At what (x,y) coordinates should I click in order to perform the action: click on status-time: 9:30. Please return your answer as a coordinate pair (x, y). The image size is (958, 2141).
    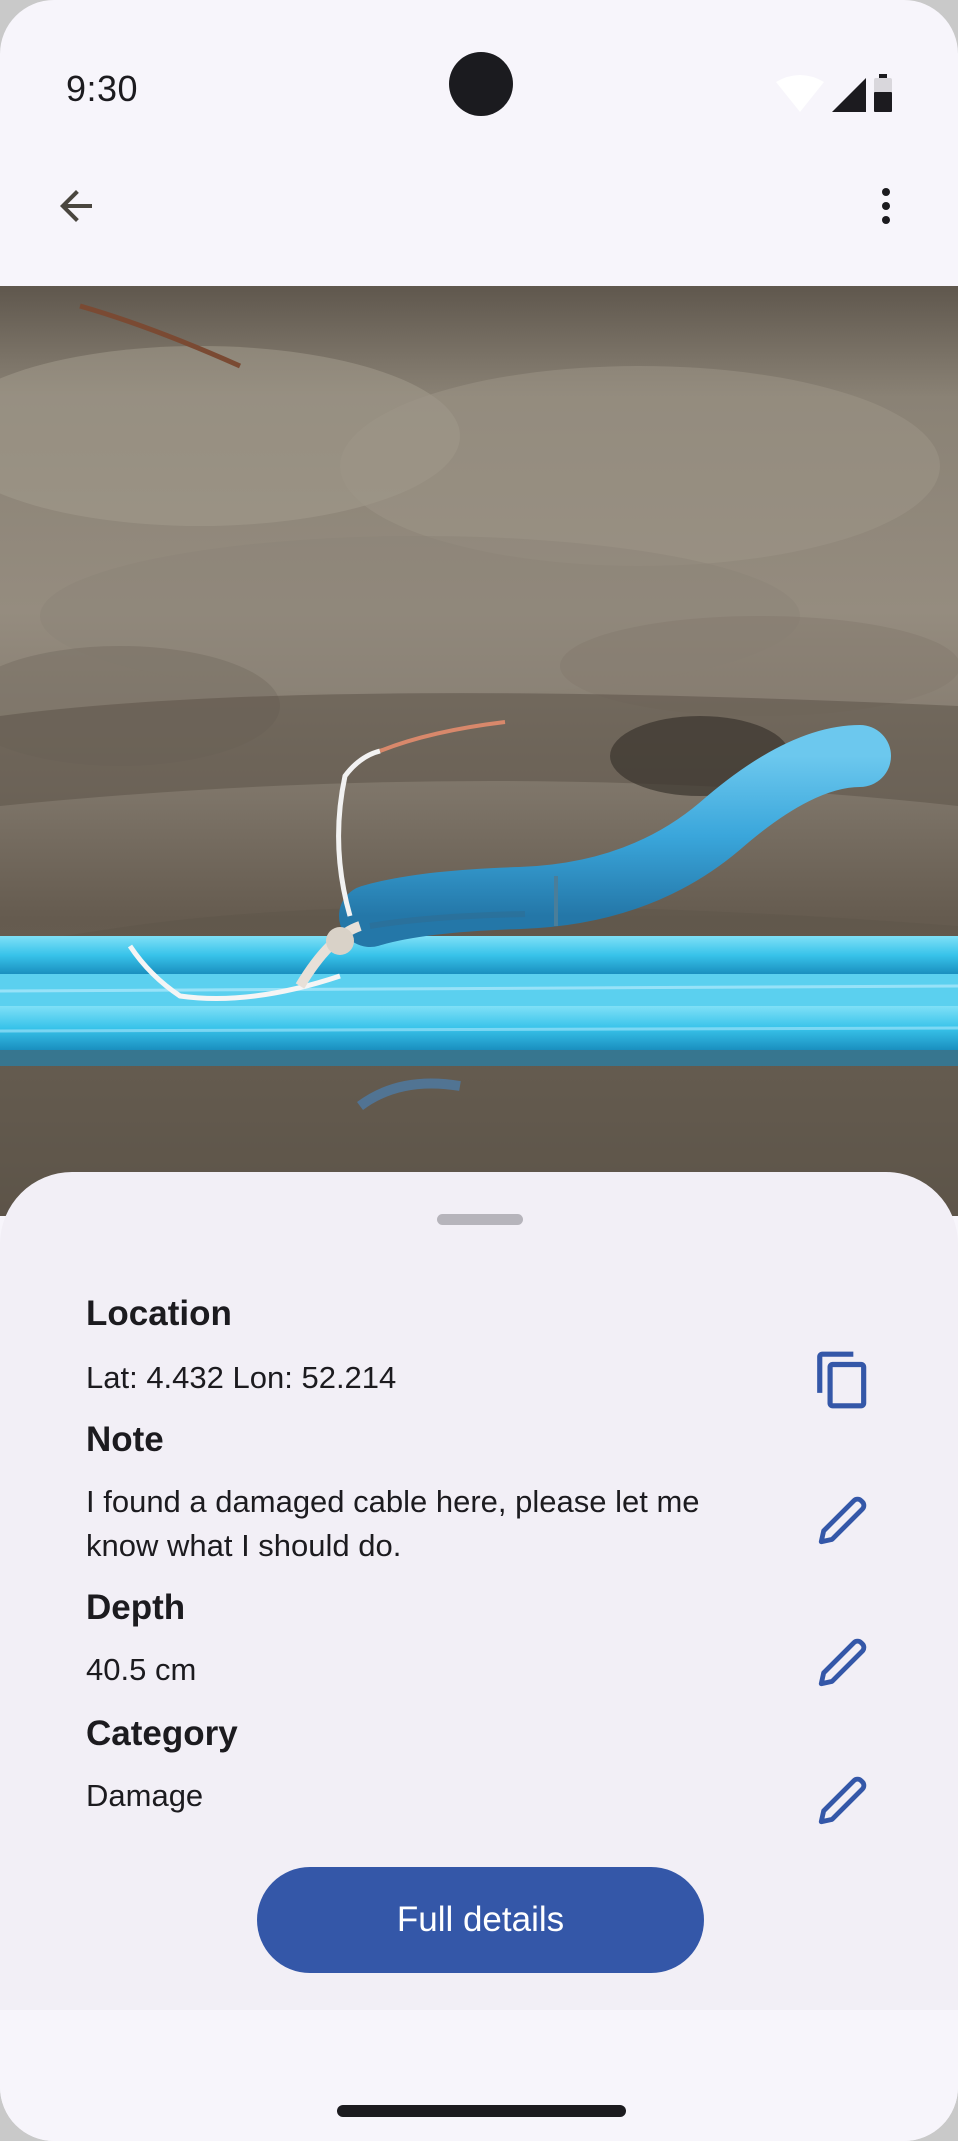
    Looking at the image, I should click on (102, 88).